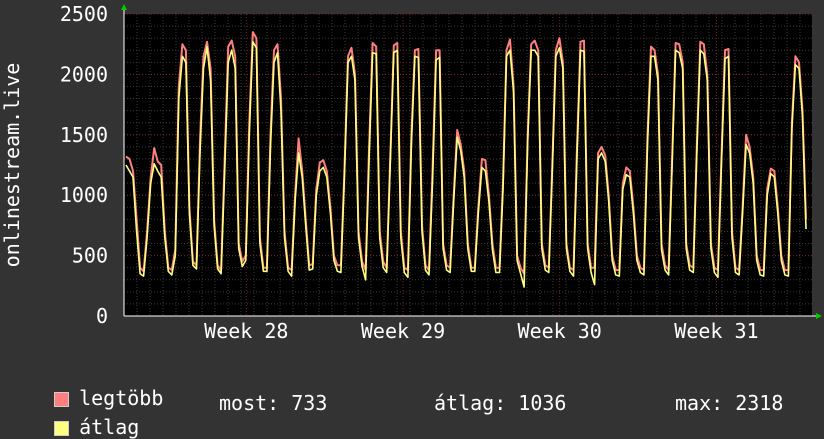  What do you see at coordinates (12, 165) in the screenshot?
I see `y-axis-label: onlinestream.live` at bounding box center [12, 165].